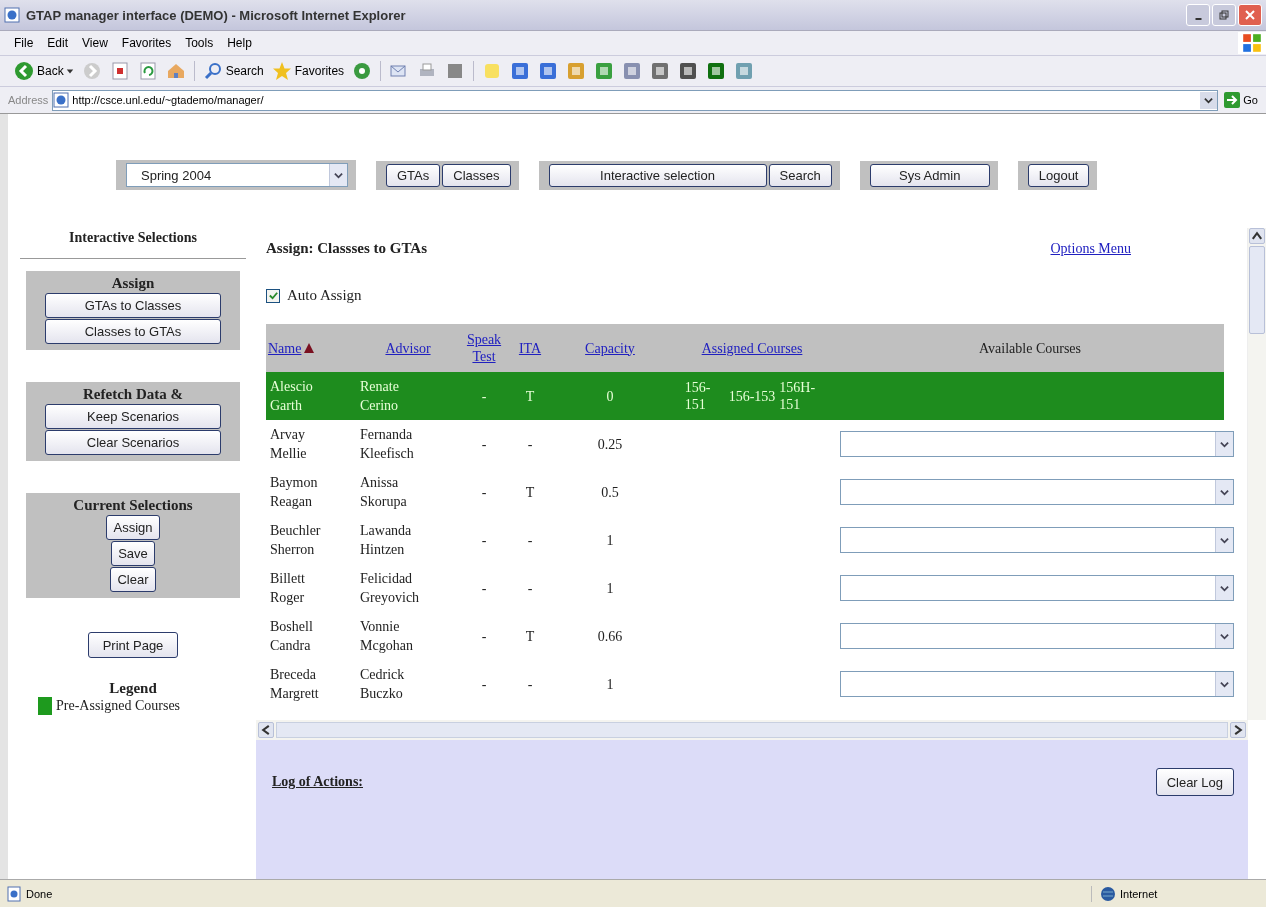 The image size is (1266, 907). Describe the element at coordinates (133, 442) in the screenshot. I see `action-button: Clear Scenarios` at that location.